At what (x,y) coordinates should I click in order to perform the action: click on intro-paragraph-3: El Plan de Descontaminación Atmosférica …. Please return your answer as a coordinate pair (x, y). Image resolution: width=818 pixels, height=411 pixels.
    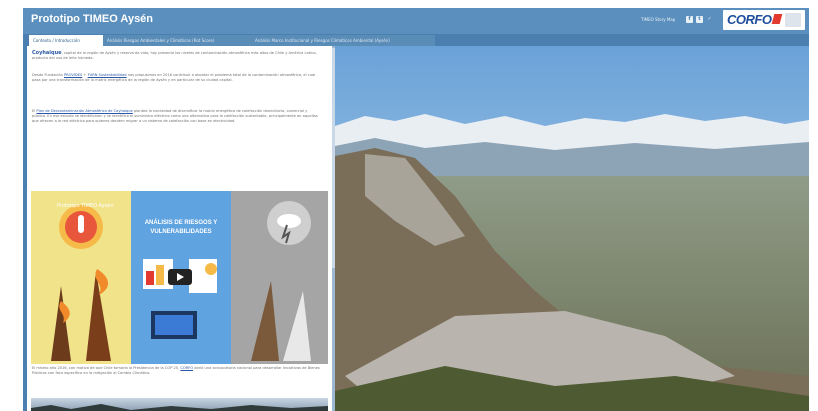
    Looking at the image, I should click on (175, 116).